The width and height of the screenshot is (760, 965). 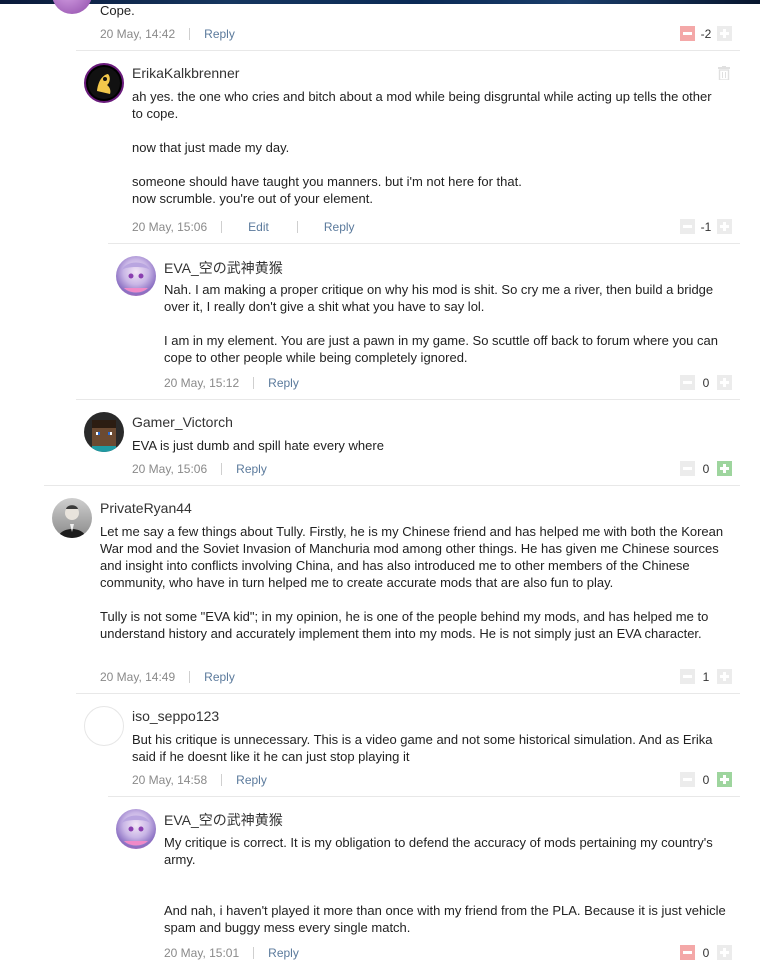 What do you see at coordinates (138, 34) in the screenshot?
I see `comment-timestamp: 20 May, 14:42` at bounding box center [138, 34].